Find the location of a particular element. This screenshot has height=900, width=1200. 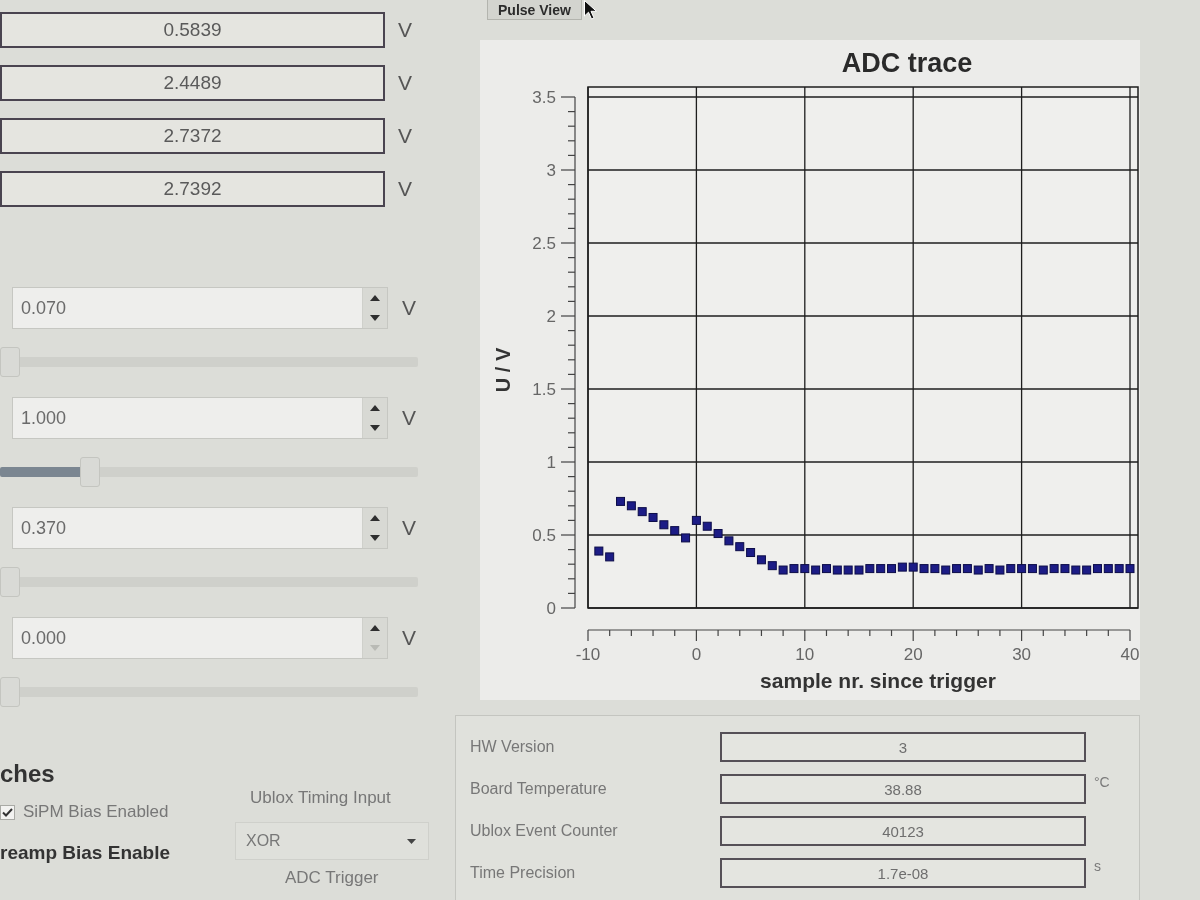

readout-field: 40123 is located at coordinates (903, 831).